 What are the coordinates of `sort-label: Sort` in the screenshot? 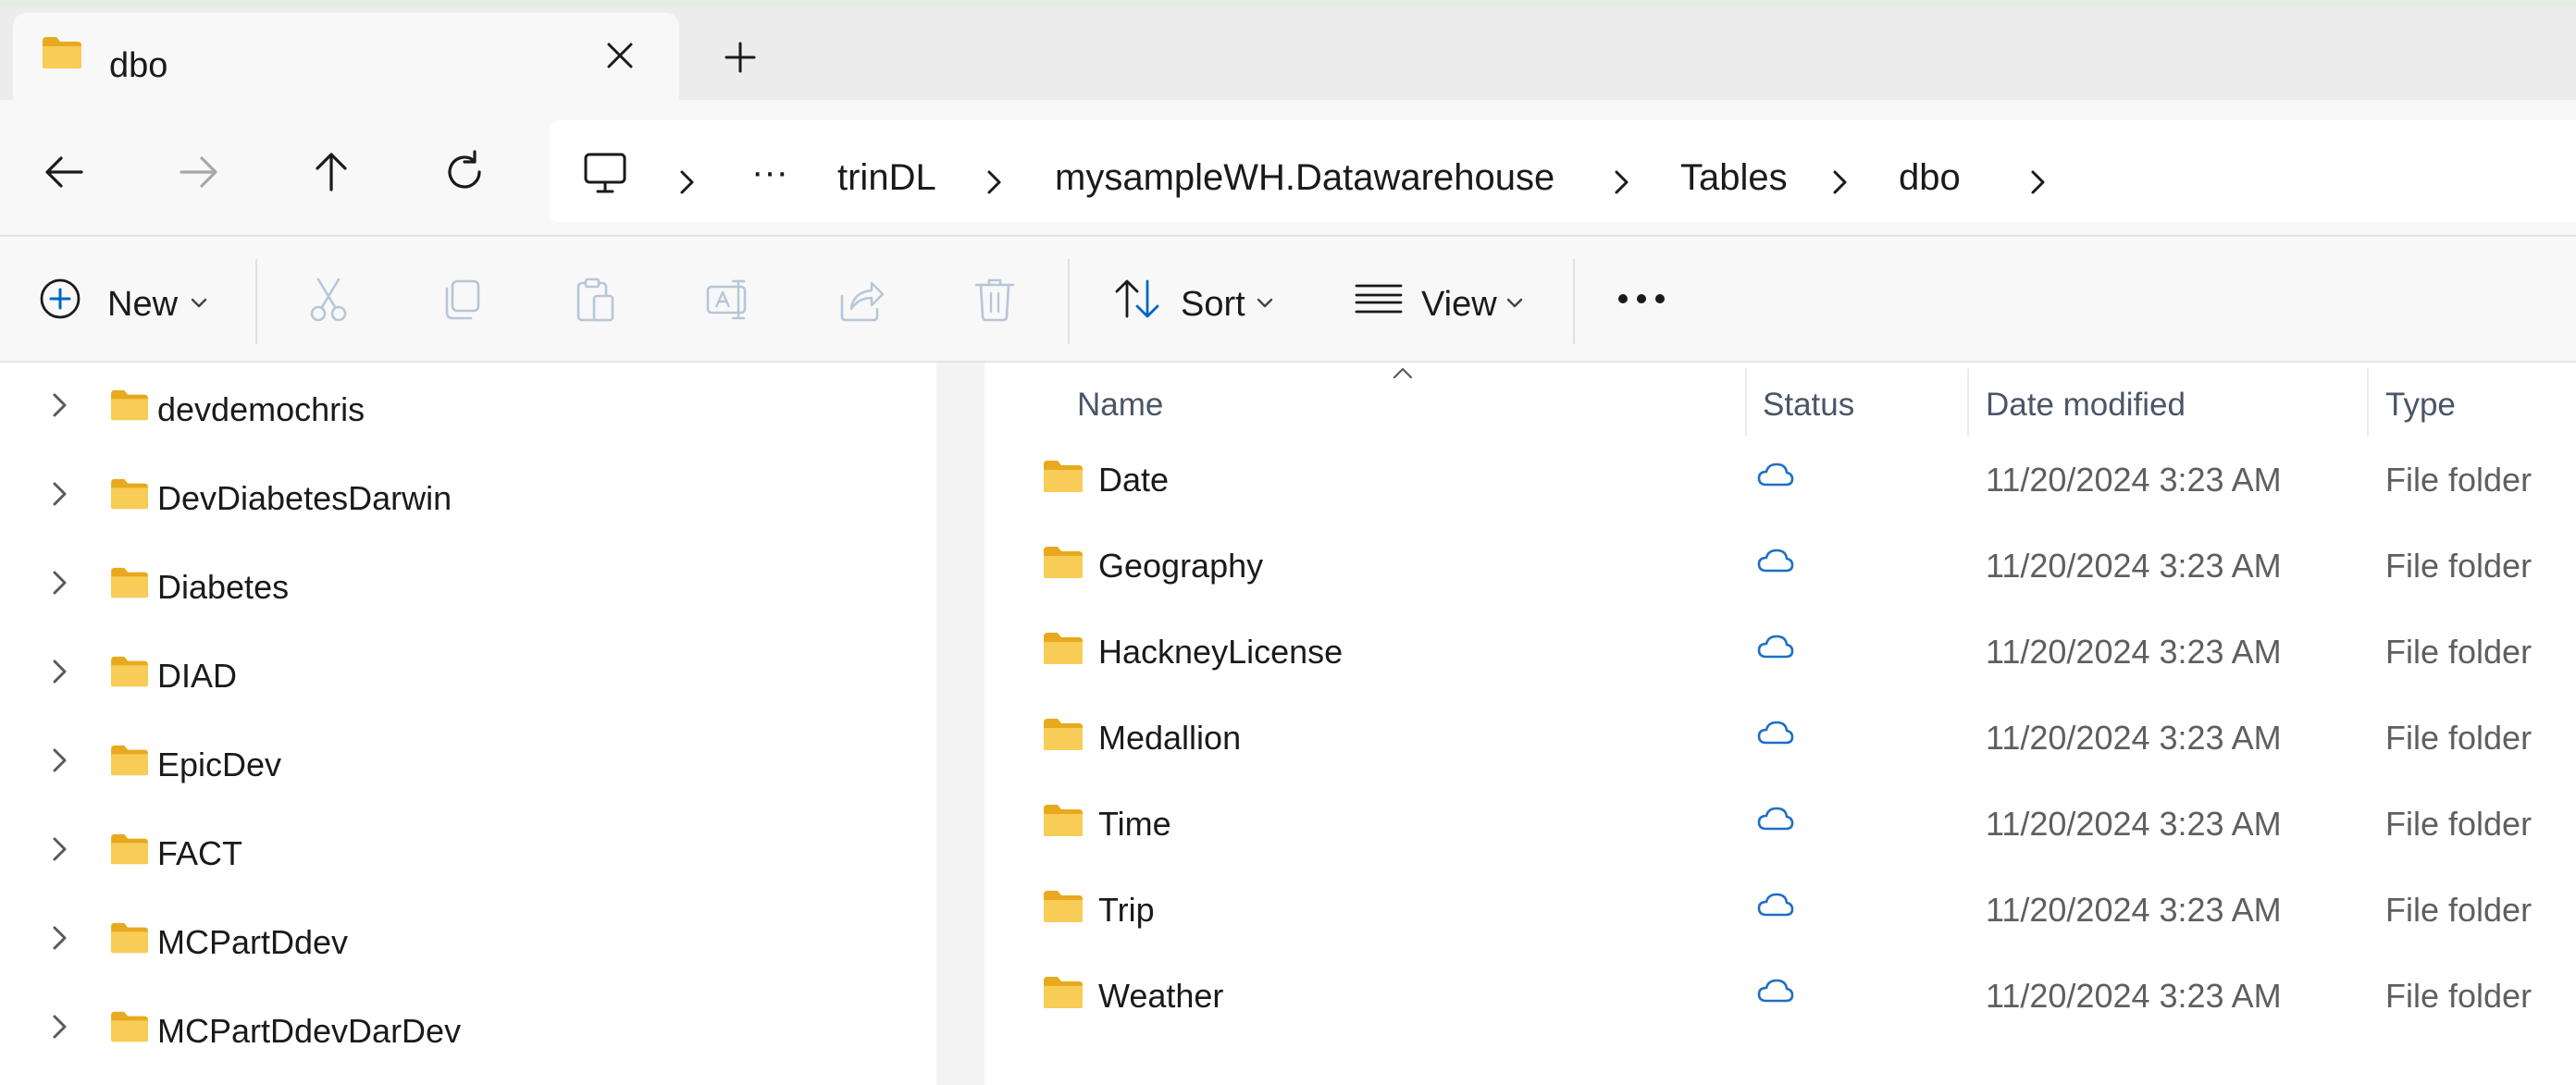 It's located at (1213, 304).